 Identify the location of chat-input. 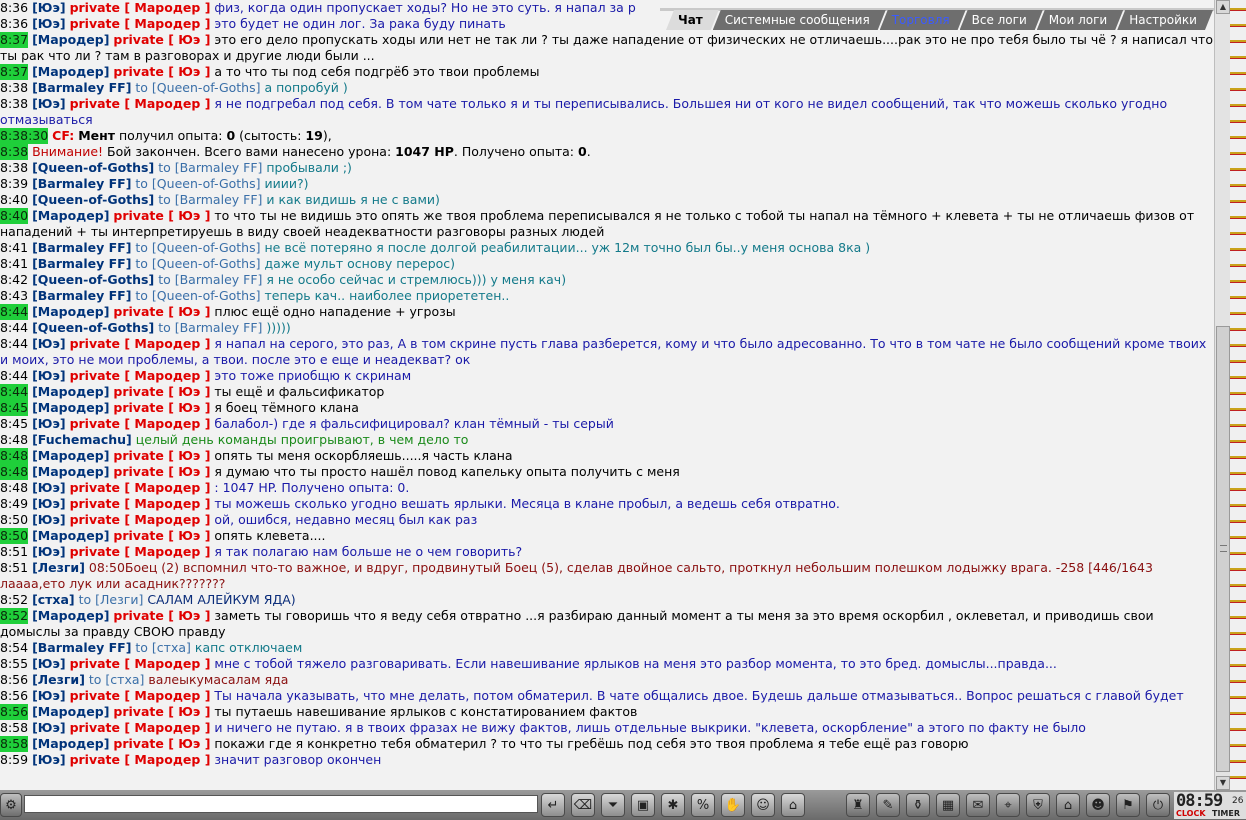
(281, 804).